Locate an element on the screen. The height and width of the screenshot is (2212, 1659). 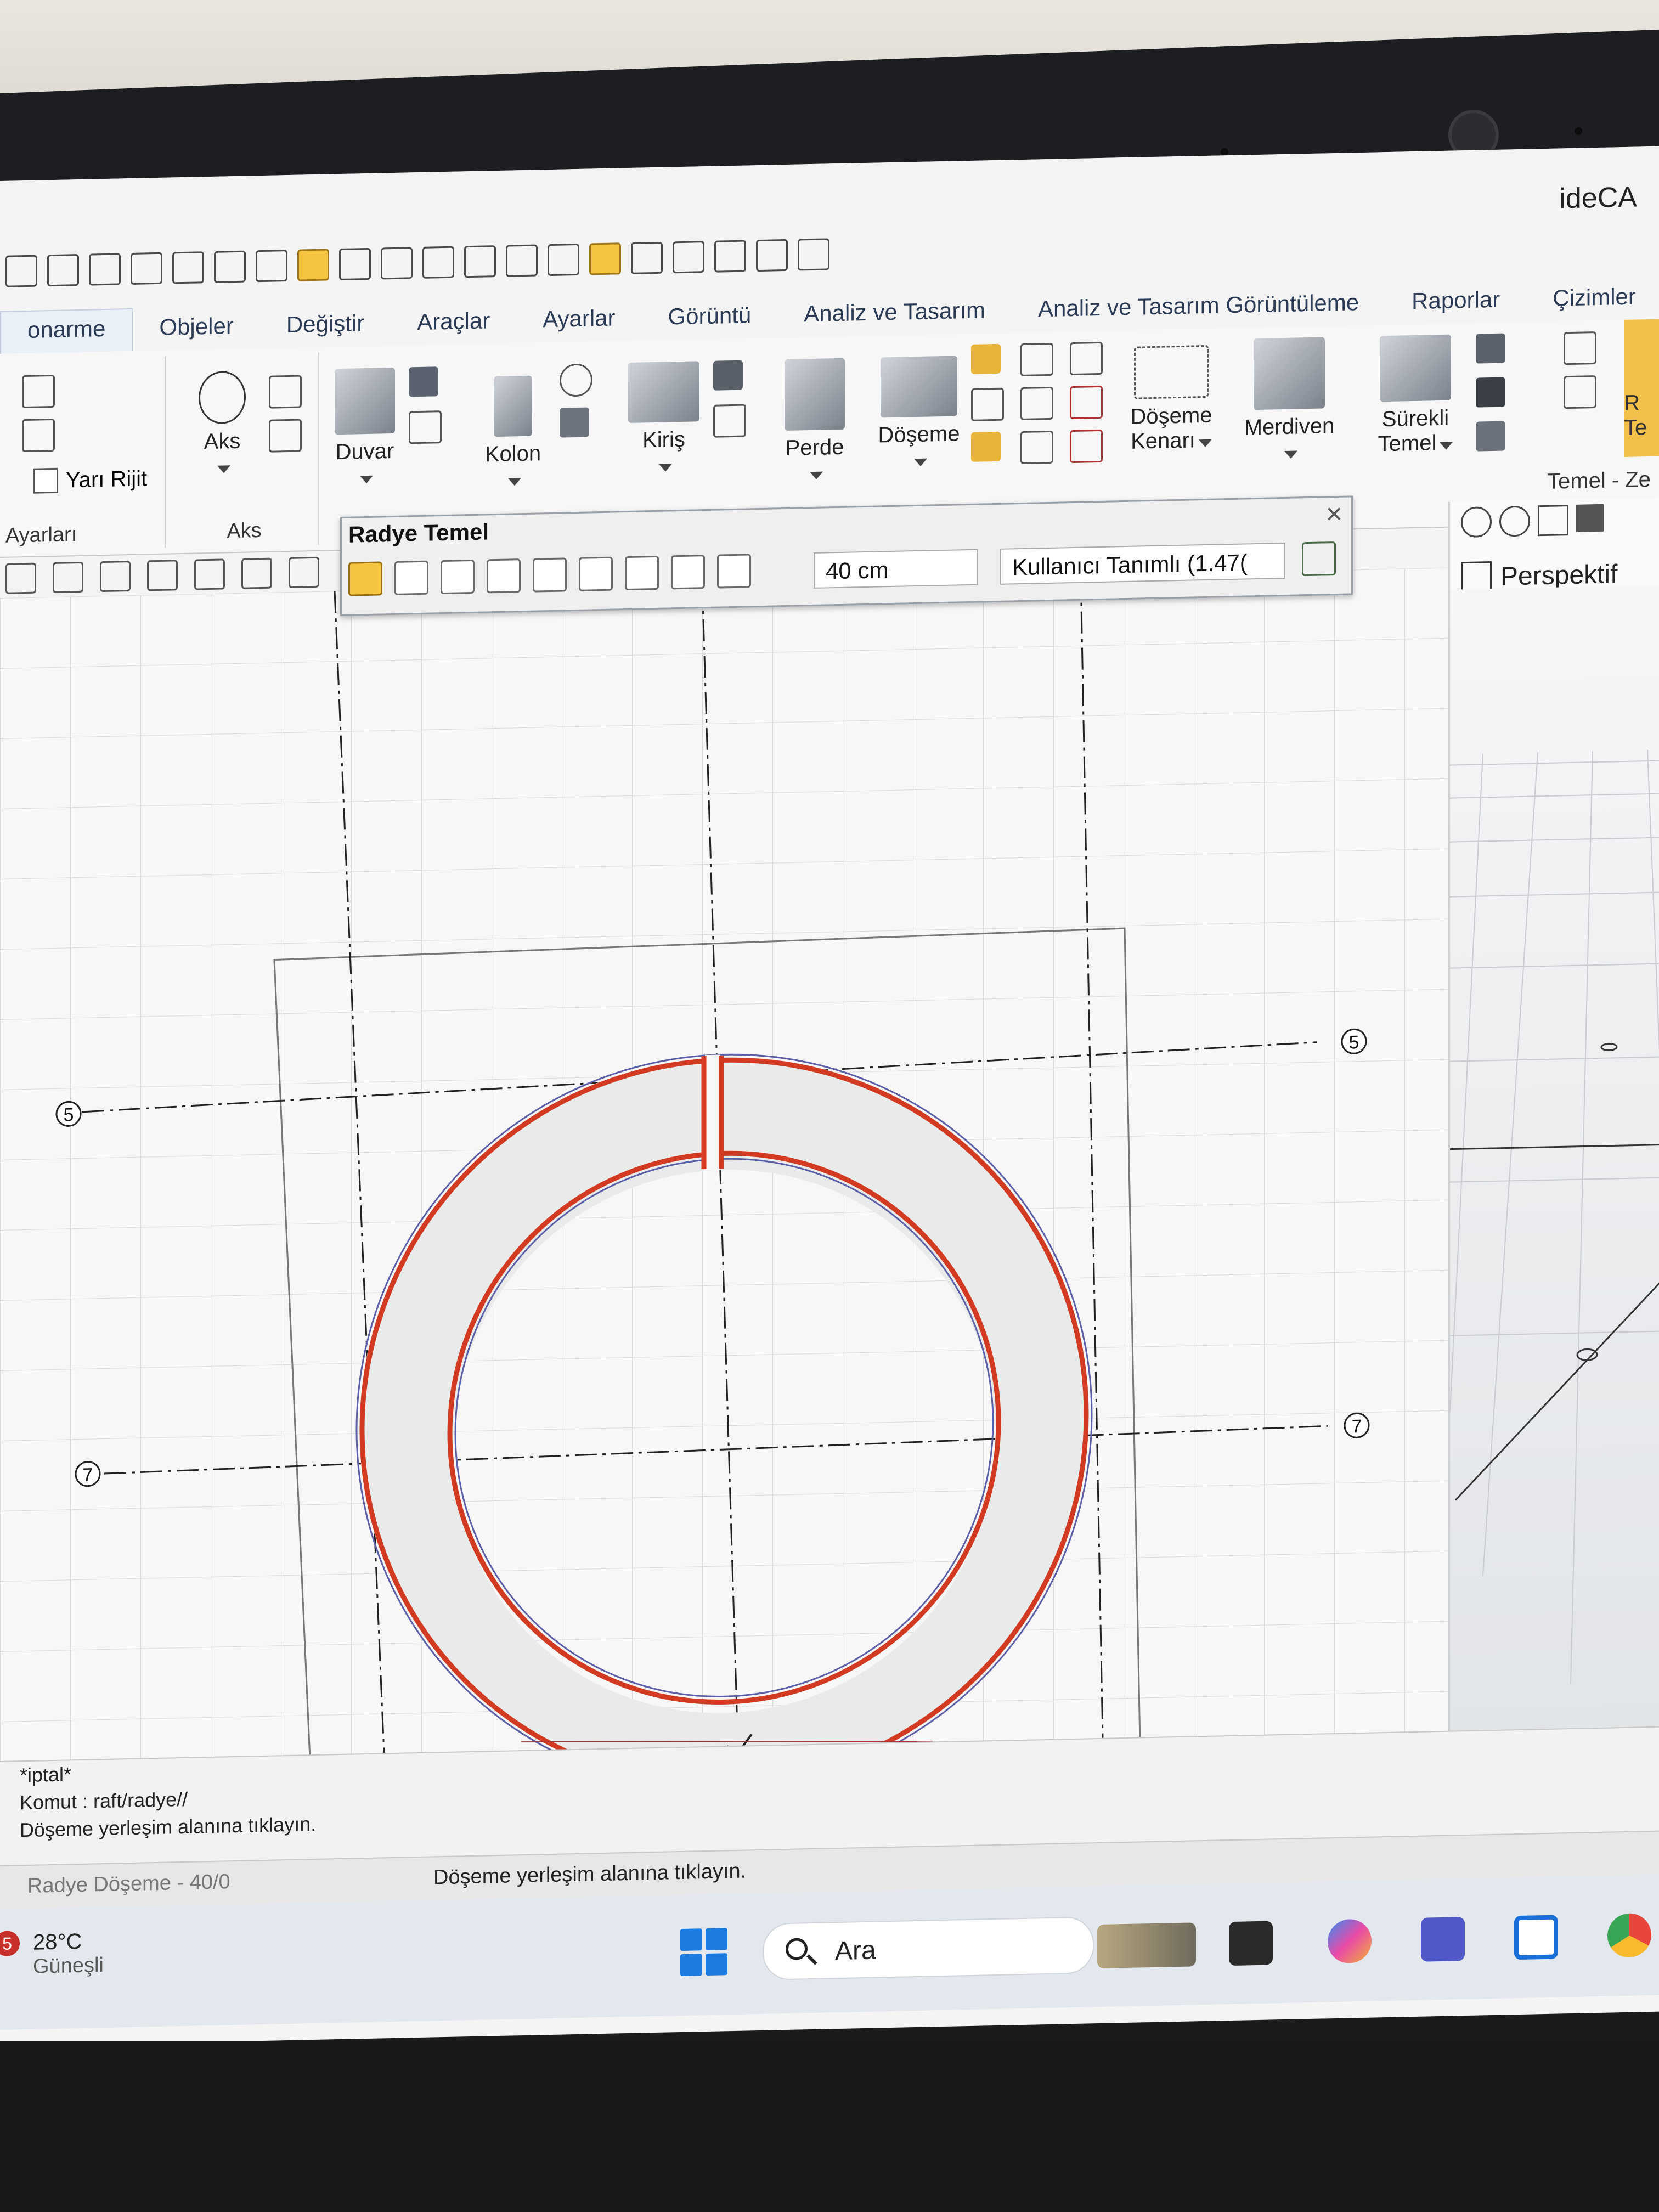
slab-tool-4-icon is located at coordinates (986, 447).